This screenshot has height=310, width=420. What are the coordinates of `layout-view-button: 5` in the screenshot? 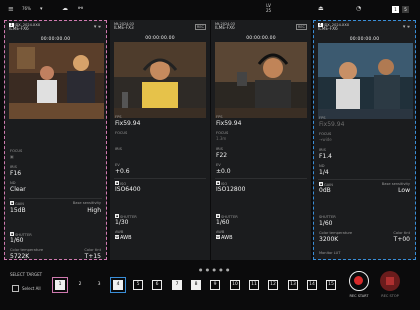 It's located at (405, 9).